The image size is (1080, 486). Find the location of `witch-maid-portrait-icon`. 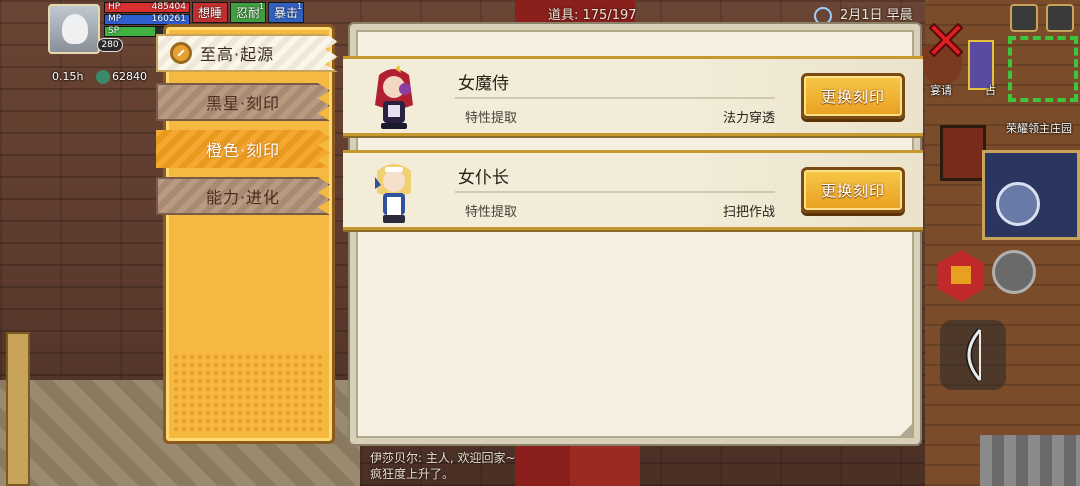

witch-maid-portrait-icon is located at coordinates (394, 97).